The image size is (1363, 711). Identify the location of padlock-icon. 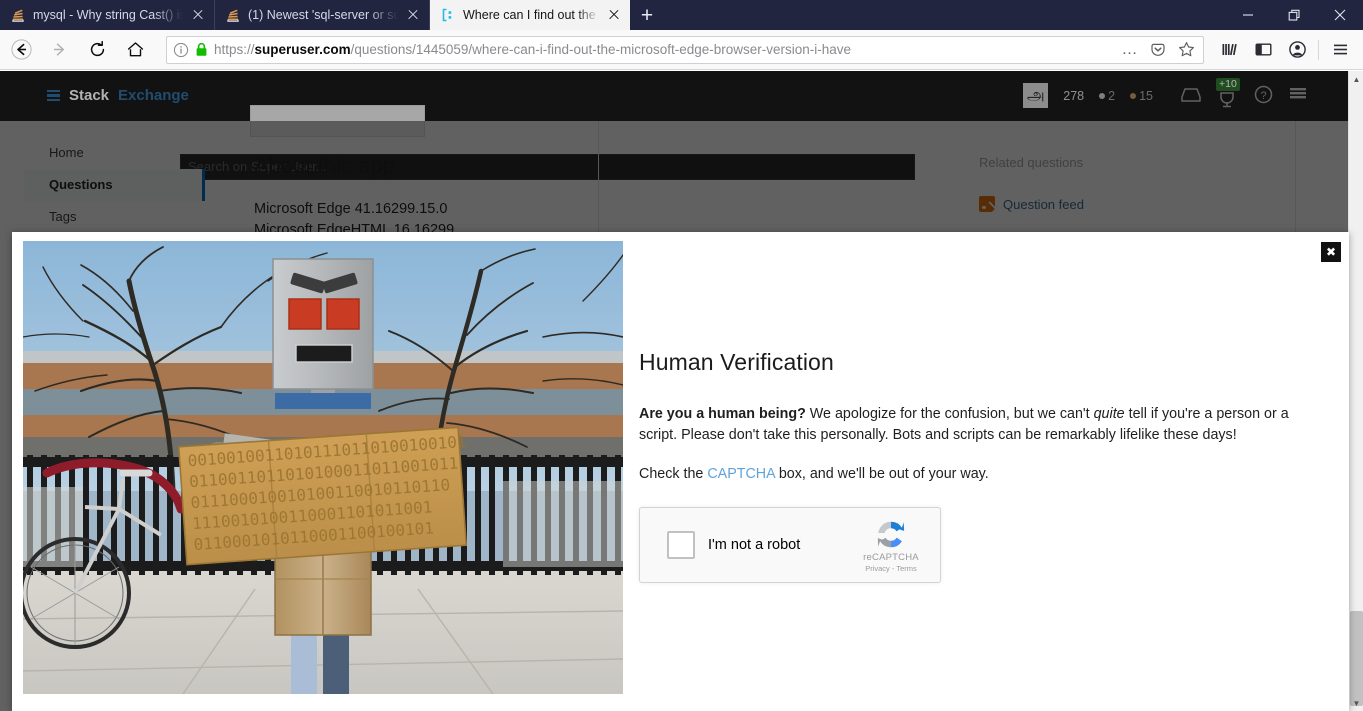
(201, 49).